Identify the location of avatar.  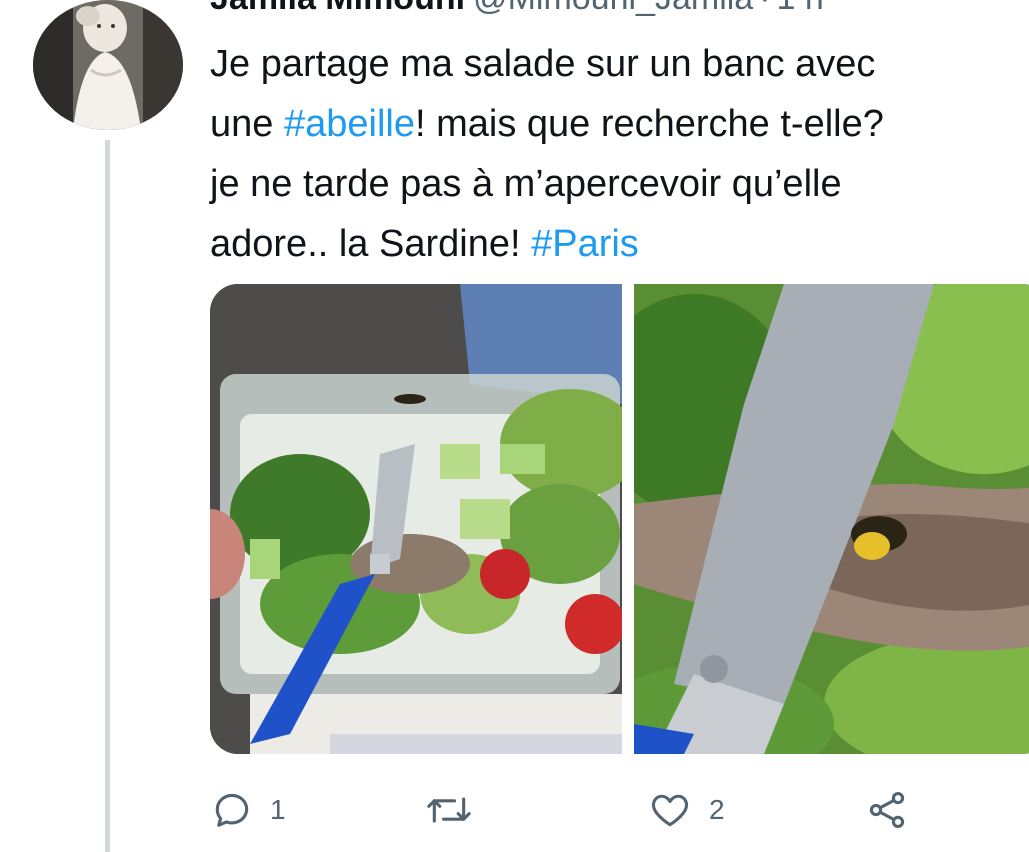
(108, 65).